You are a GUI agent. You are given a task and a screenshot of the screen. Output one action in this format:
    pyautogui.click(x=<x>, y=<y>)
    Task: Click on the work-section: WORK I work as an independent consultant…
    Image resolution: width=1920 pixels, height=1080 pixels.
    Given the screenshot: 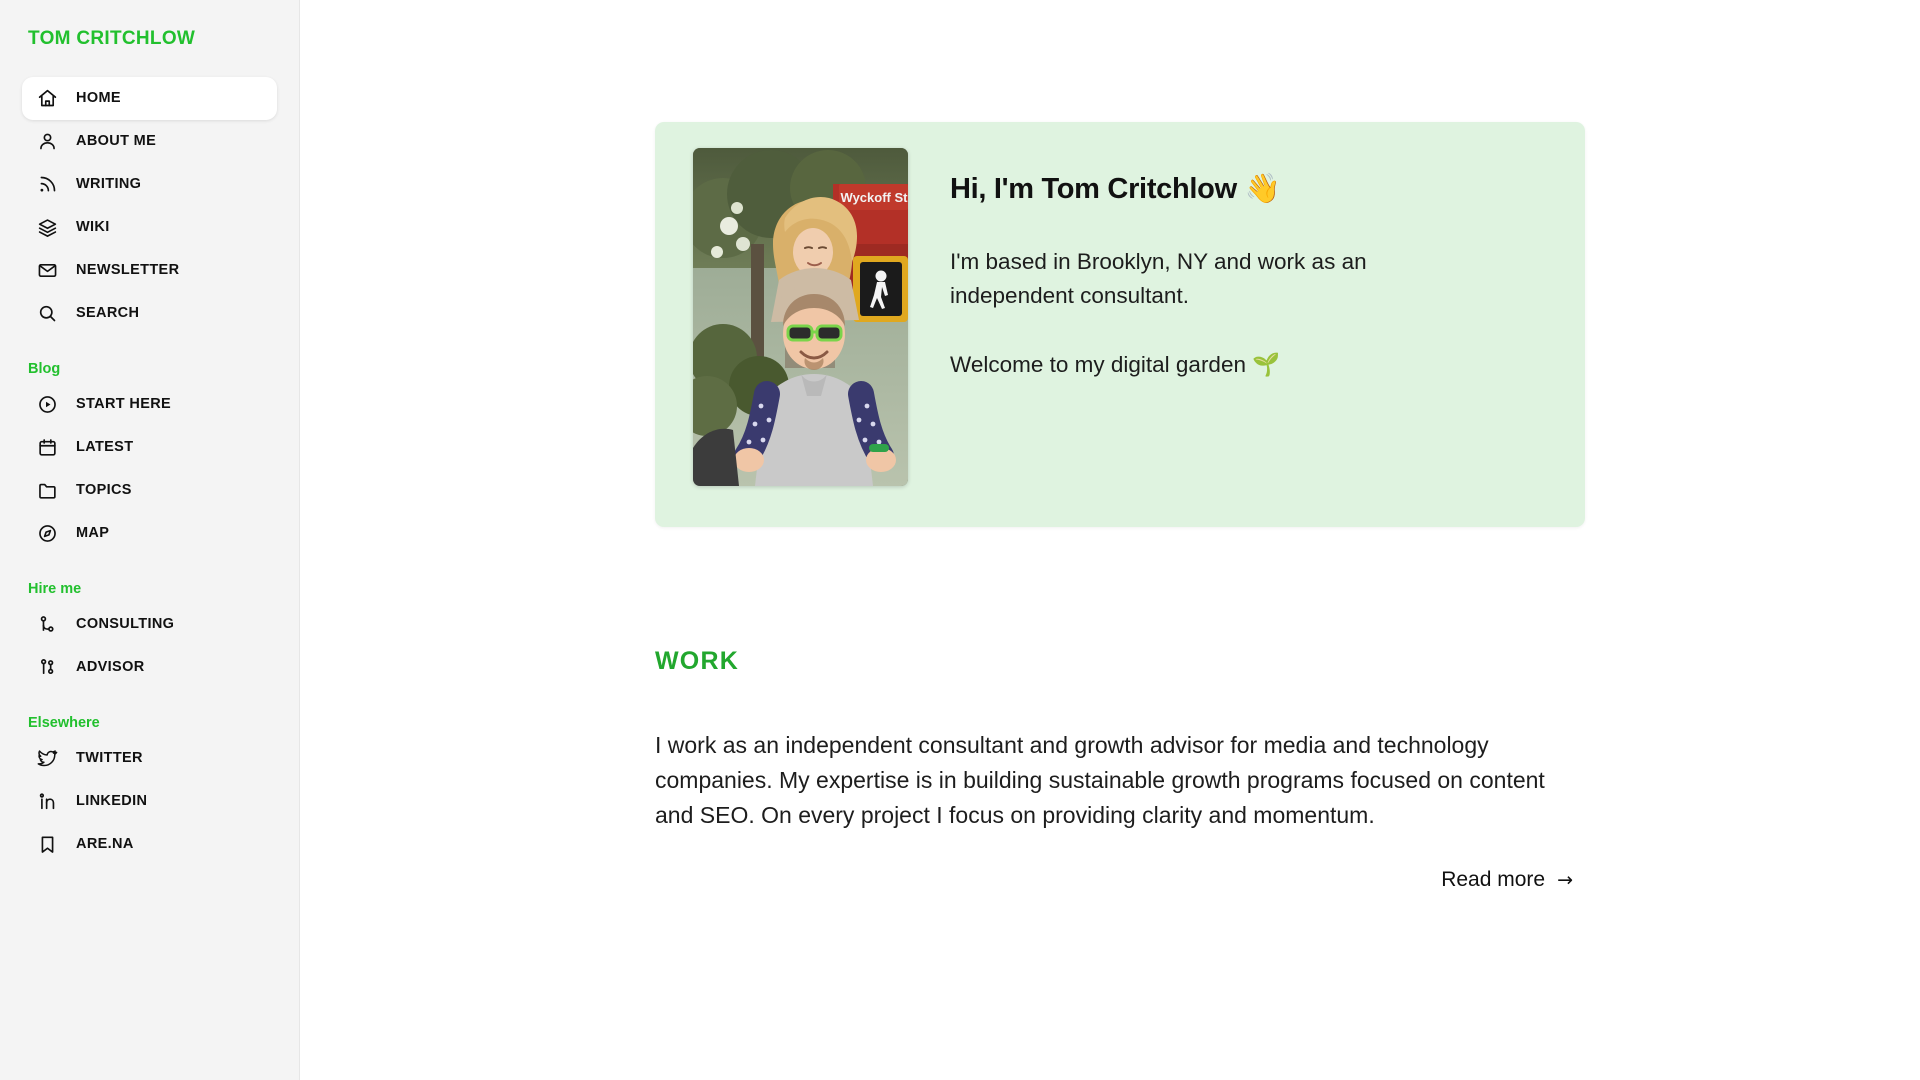 What is the action you would take?
    pyautogui.click(x=1120, y=769)
    